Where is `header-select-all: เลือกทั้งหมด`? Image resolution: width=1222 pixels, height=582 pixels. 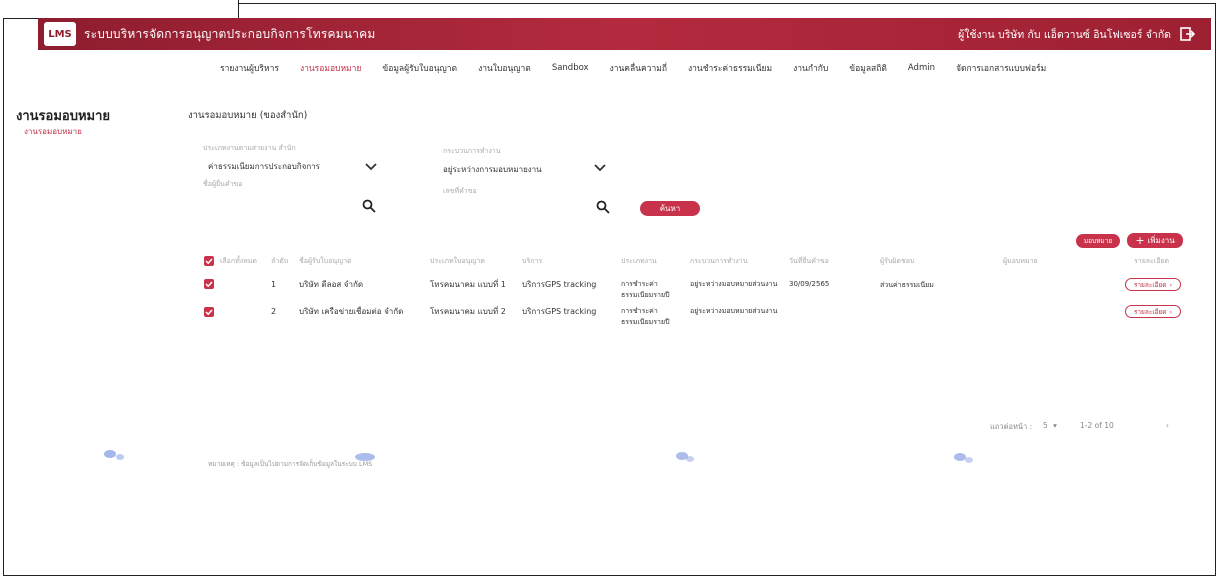
header-select-all: เลือกทั้งหมด is located at coordinates (238, 261).